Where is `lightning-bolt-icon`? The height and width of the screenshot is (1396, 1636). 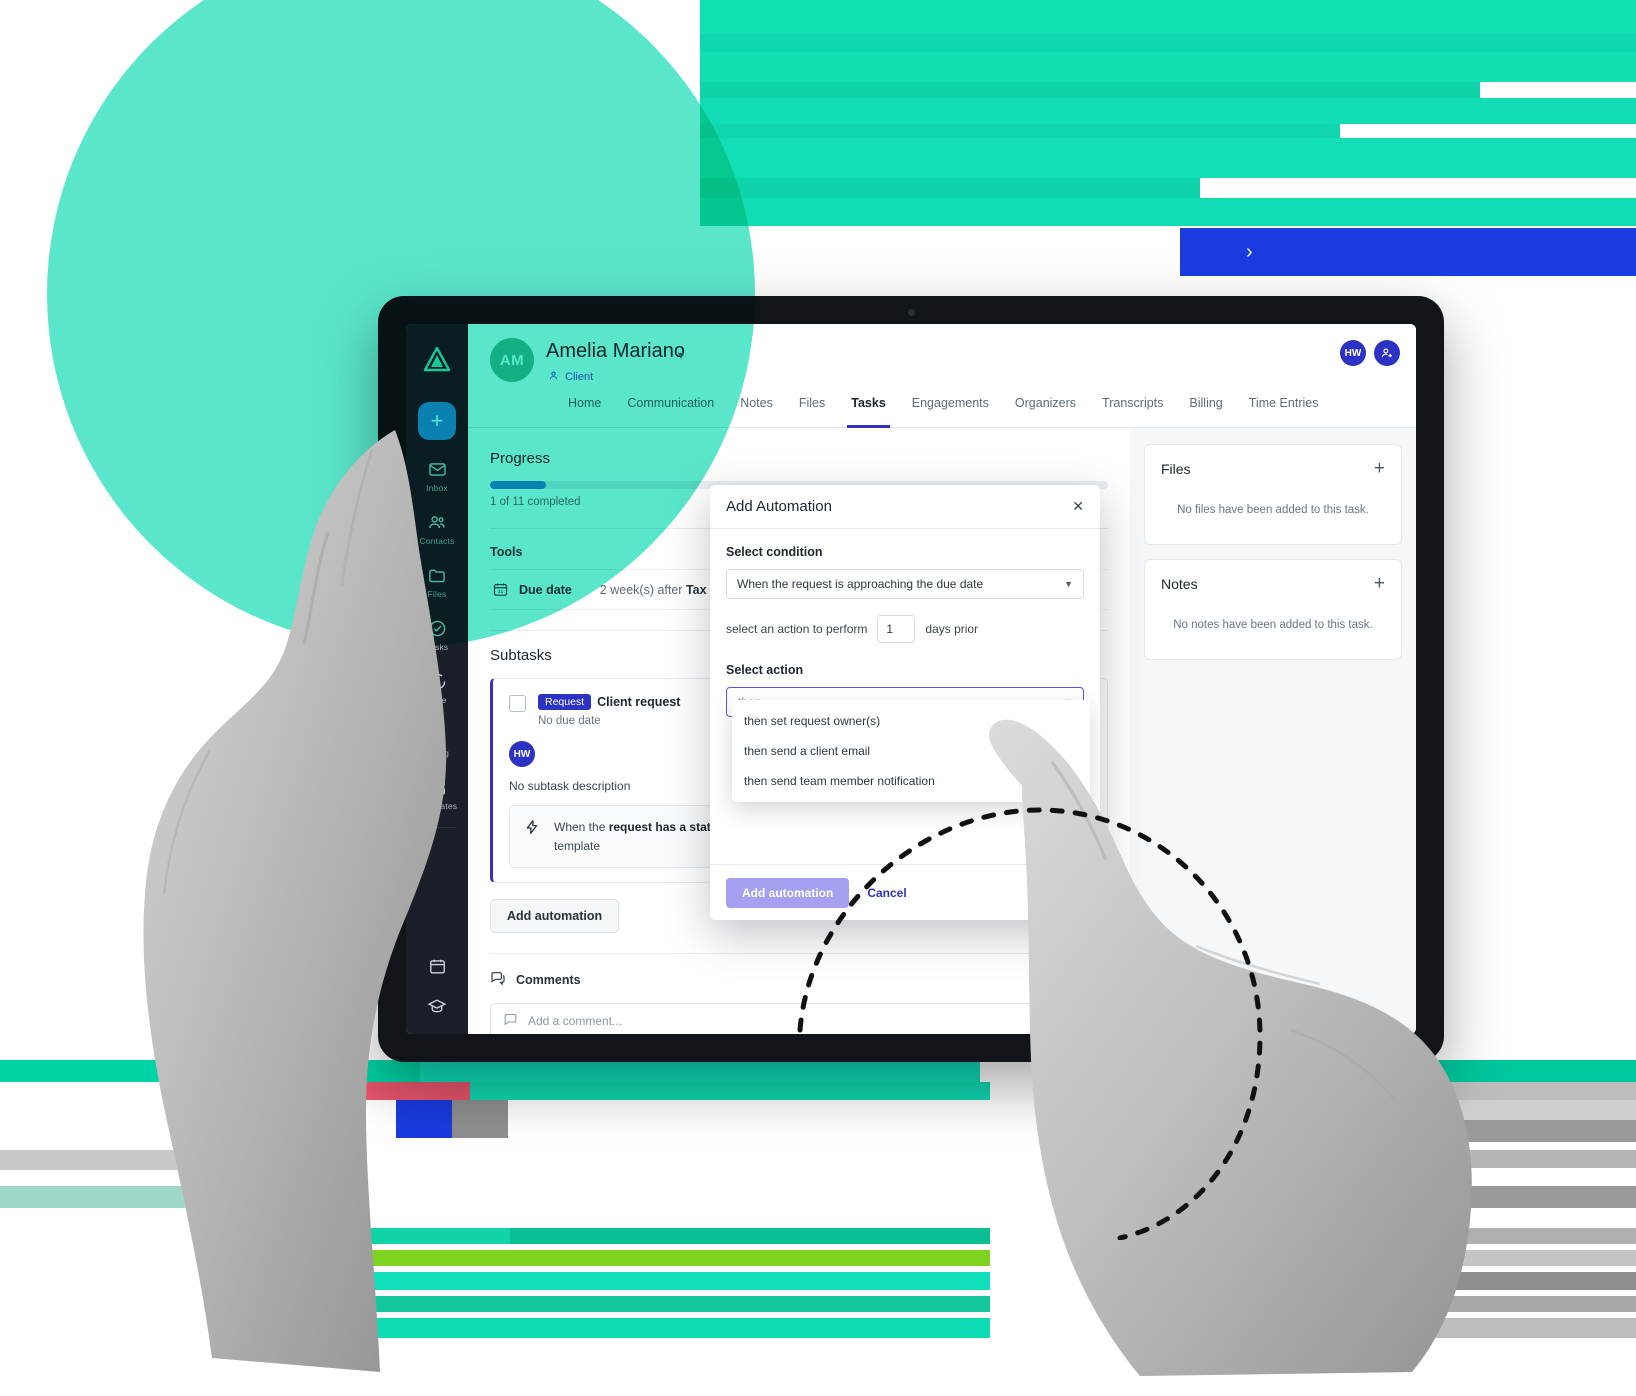
lightning-bolt-icon is located at coordinates (532, 836).